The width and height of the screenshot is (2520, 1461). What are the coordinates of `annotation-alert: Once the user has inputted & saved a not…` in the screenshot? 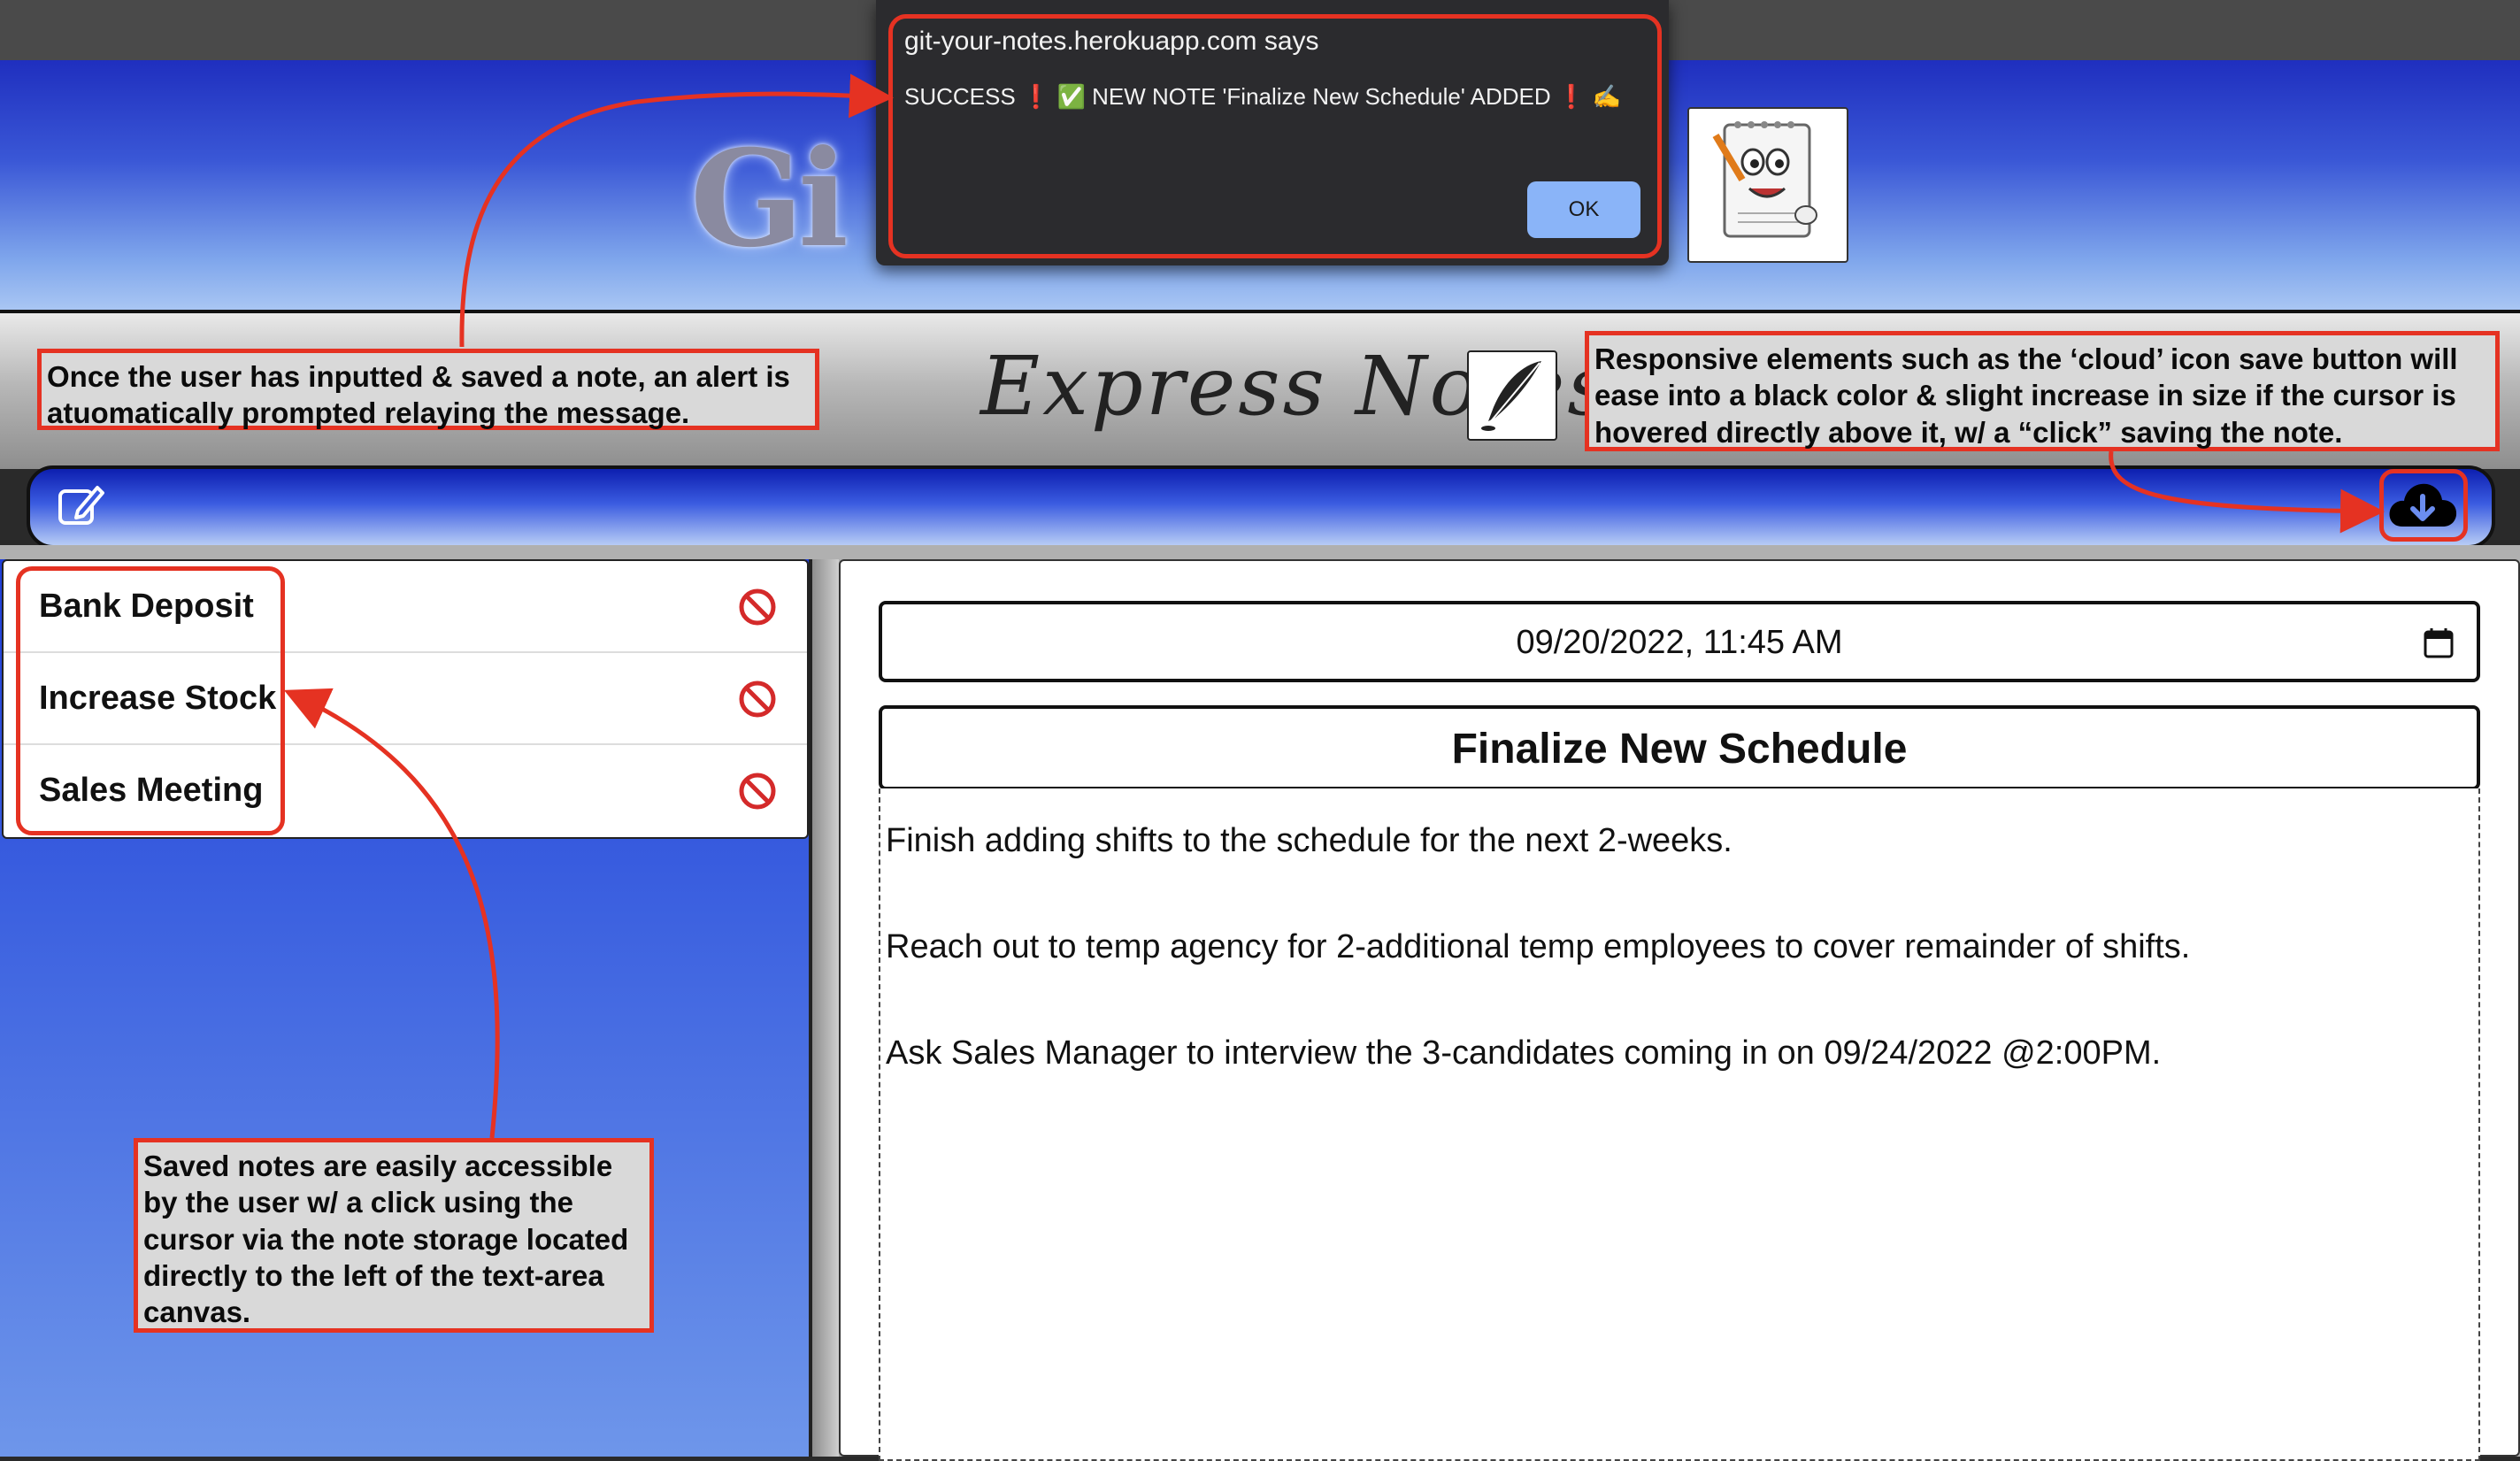 It's located at (428, 389).